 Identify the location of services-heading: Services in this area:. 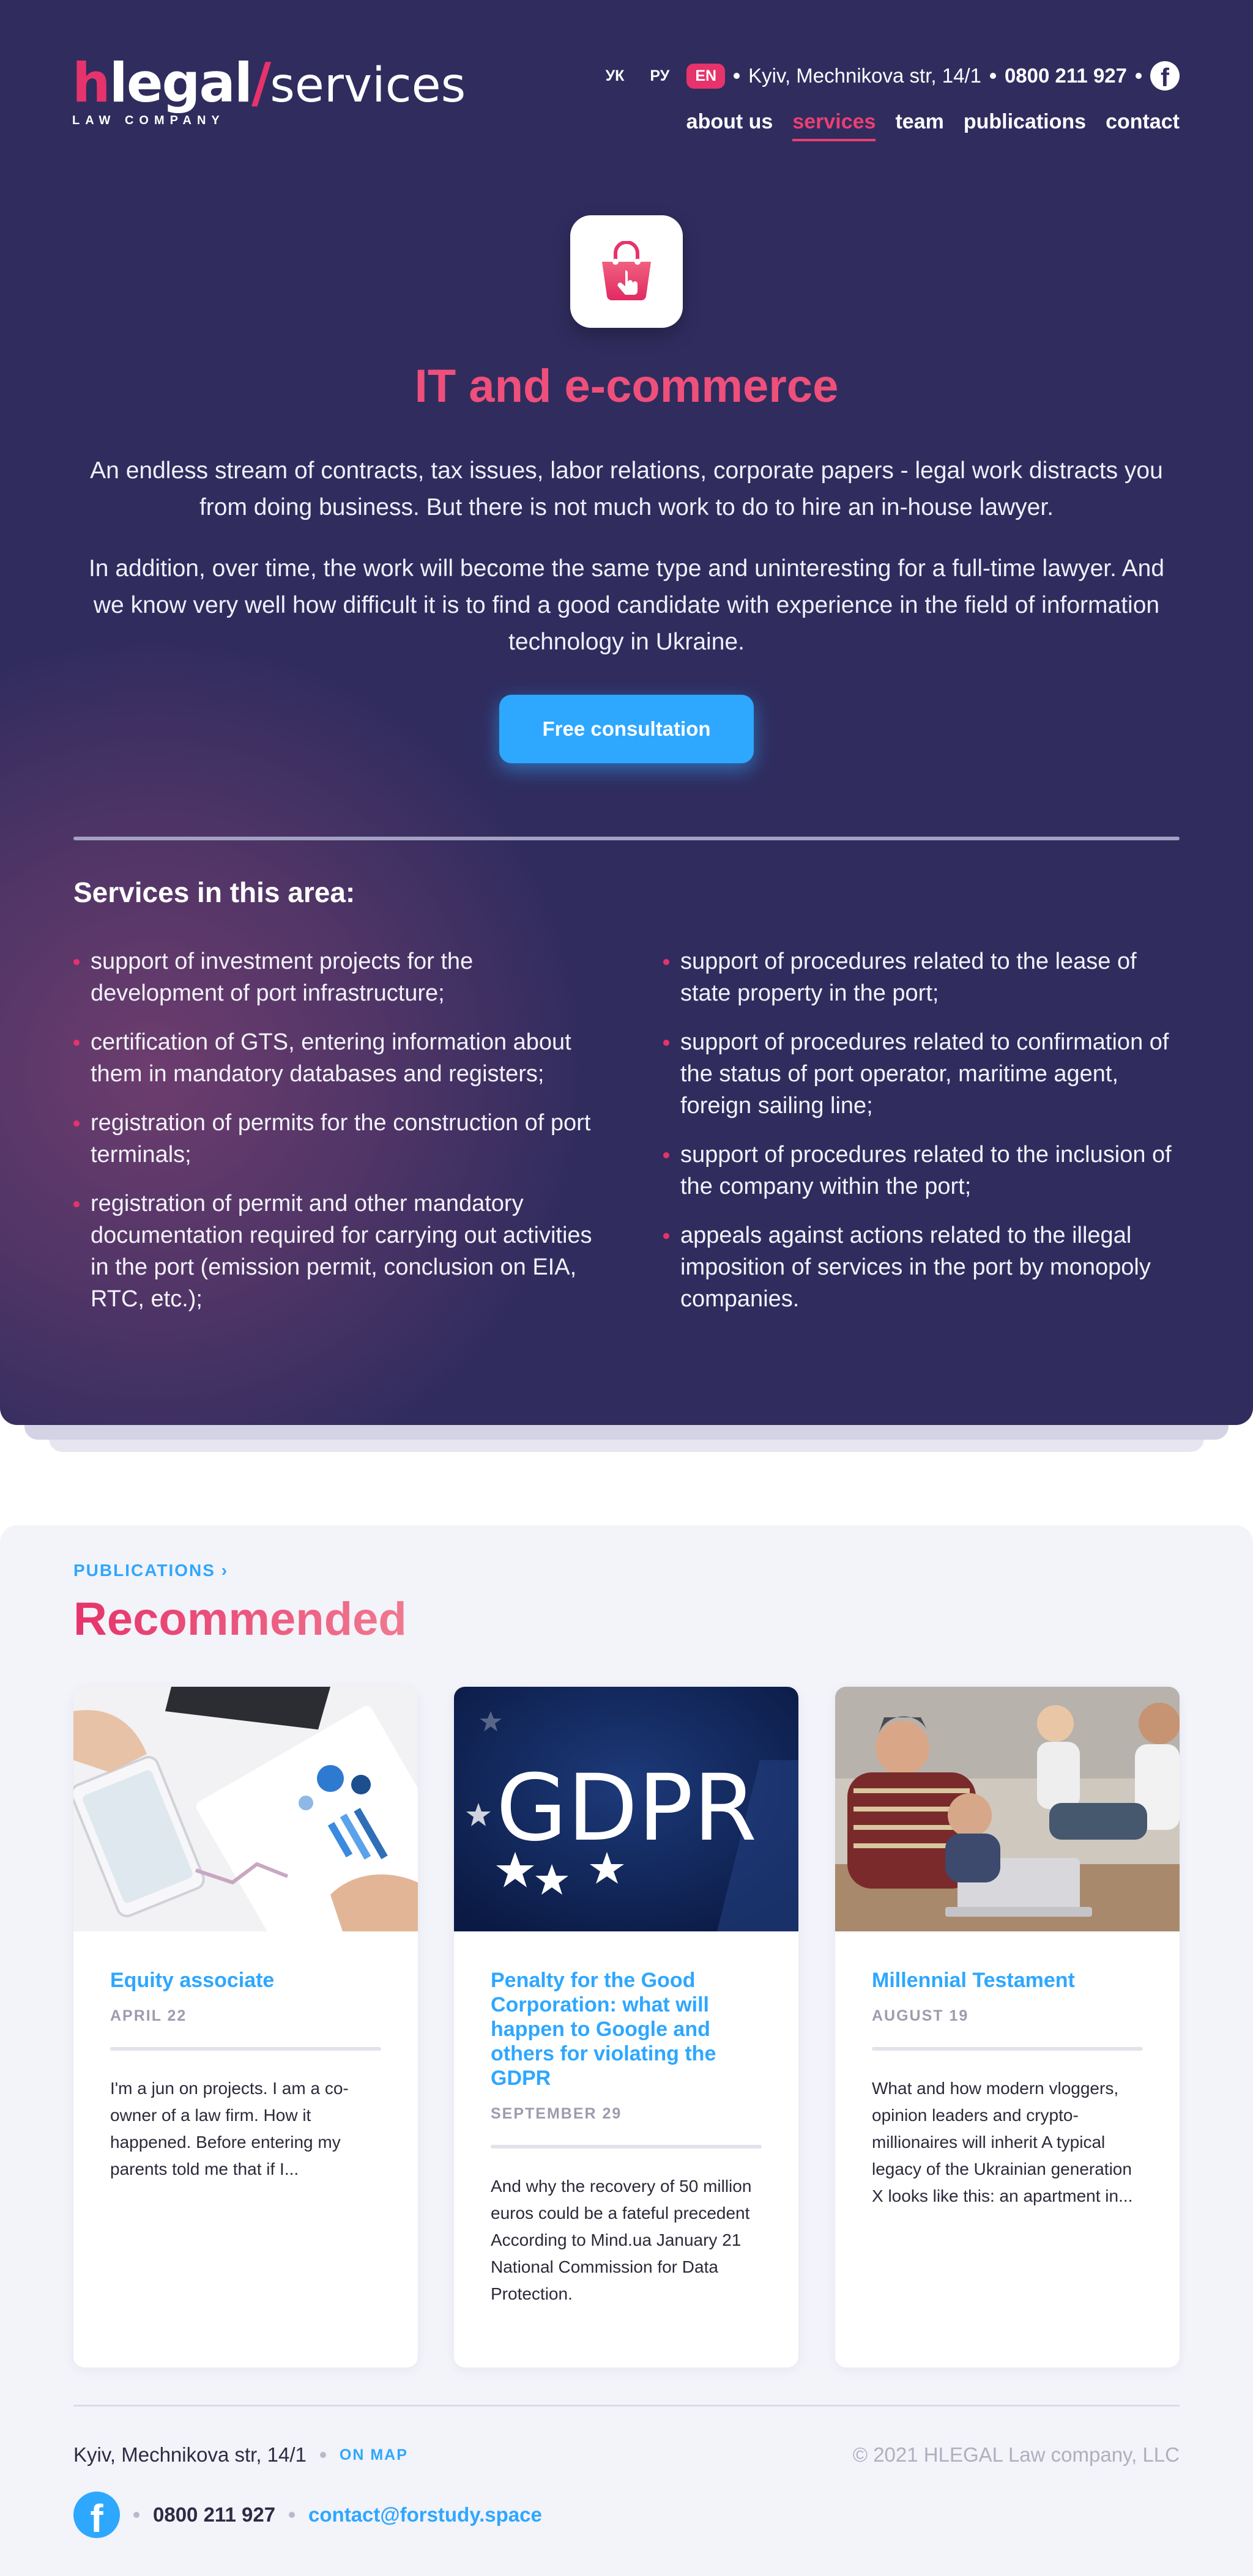
(214, 892).